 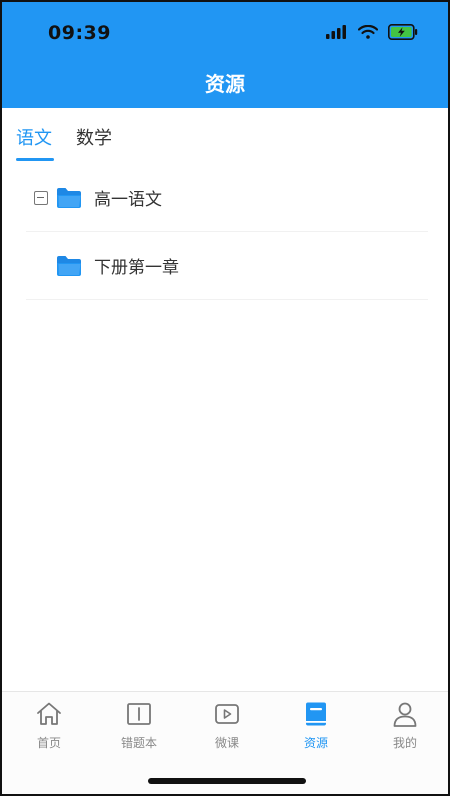 I want to click on tabbar-item-mistakes: 错题本, so click(x=139, y=725).